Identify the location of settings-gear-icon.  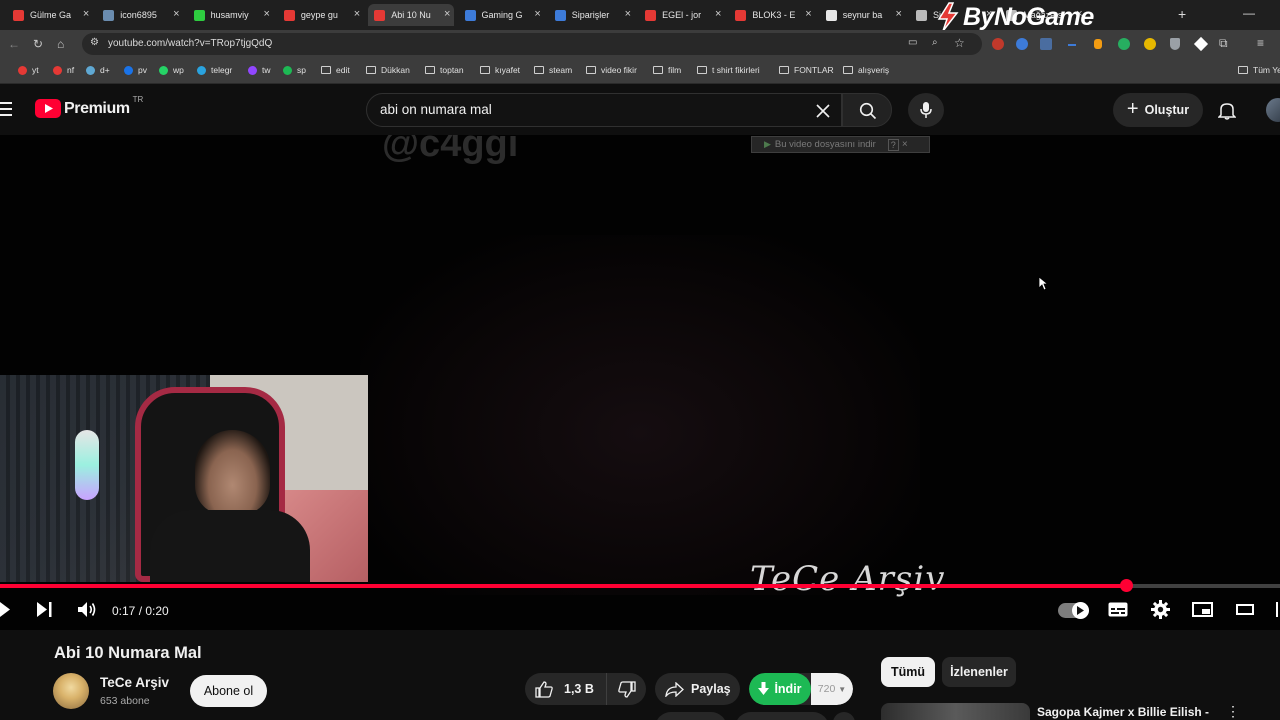
(1160, 609).